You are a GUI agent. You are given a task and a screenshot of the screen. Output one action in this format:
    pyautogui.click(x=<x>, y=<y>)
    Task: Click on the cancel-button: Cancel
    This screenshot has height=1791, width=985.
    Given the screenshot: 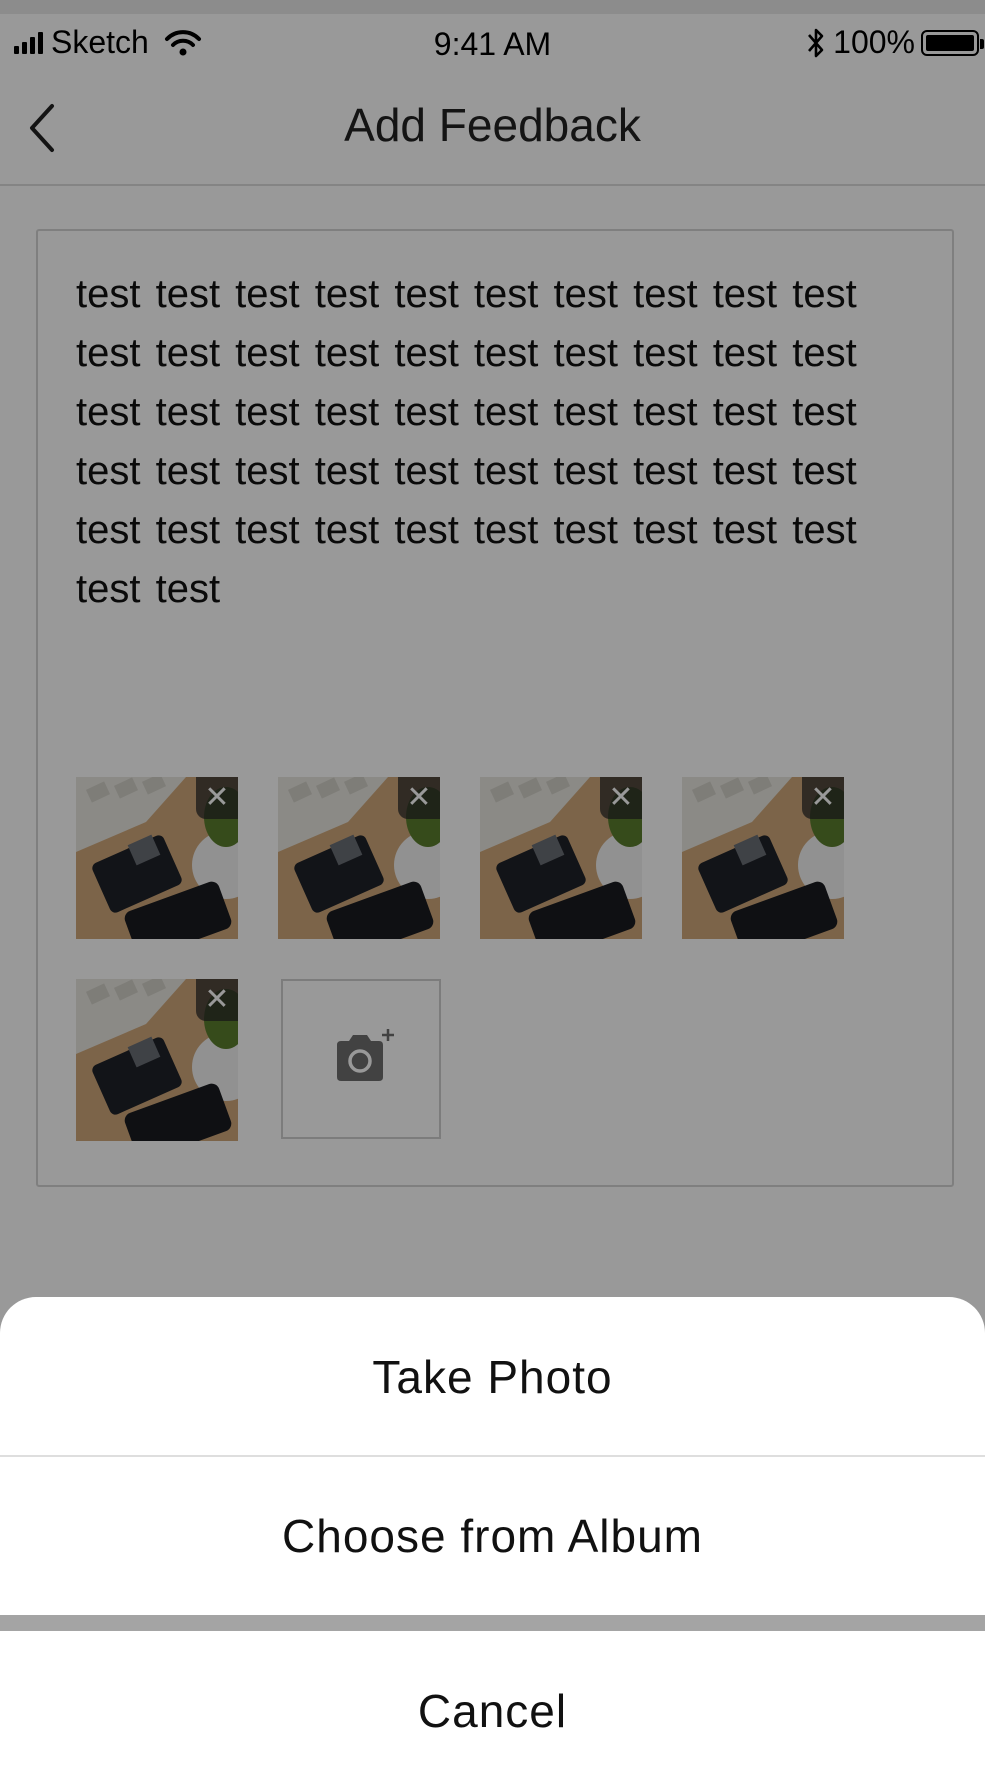 What is the action you would take?
    pyautogui.click(x=492, y=1711)
    